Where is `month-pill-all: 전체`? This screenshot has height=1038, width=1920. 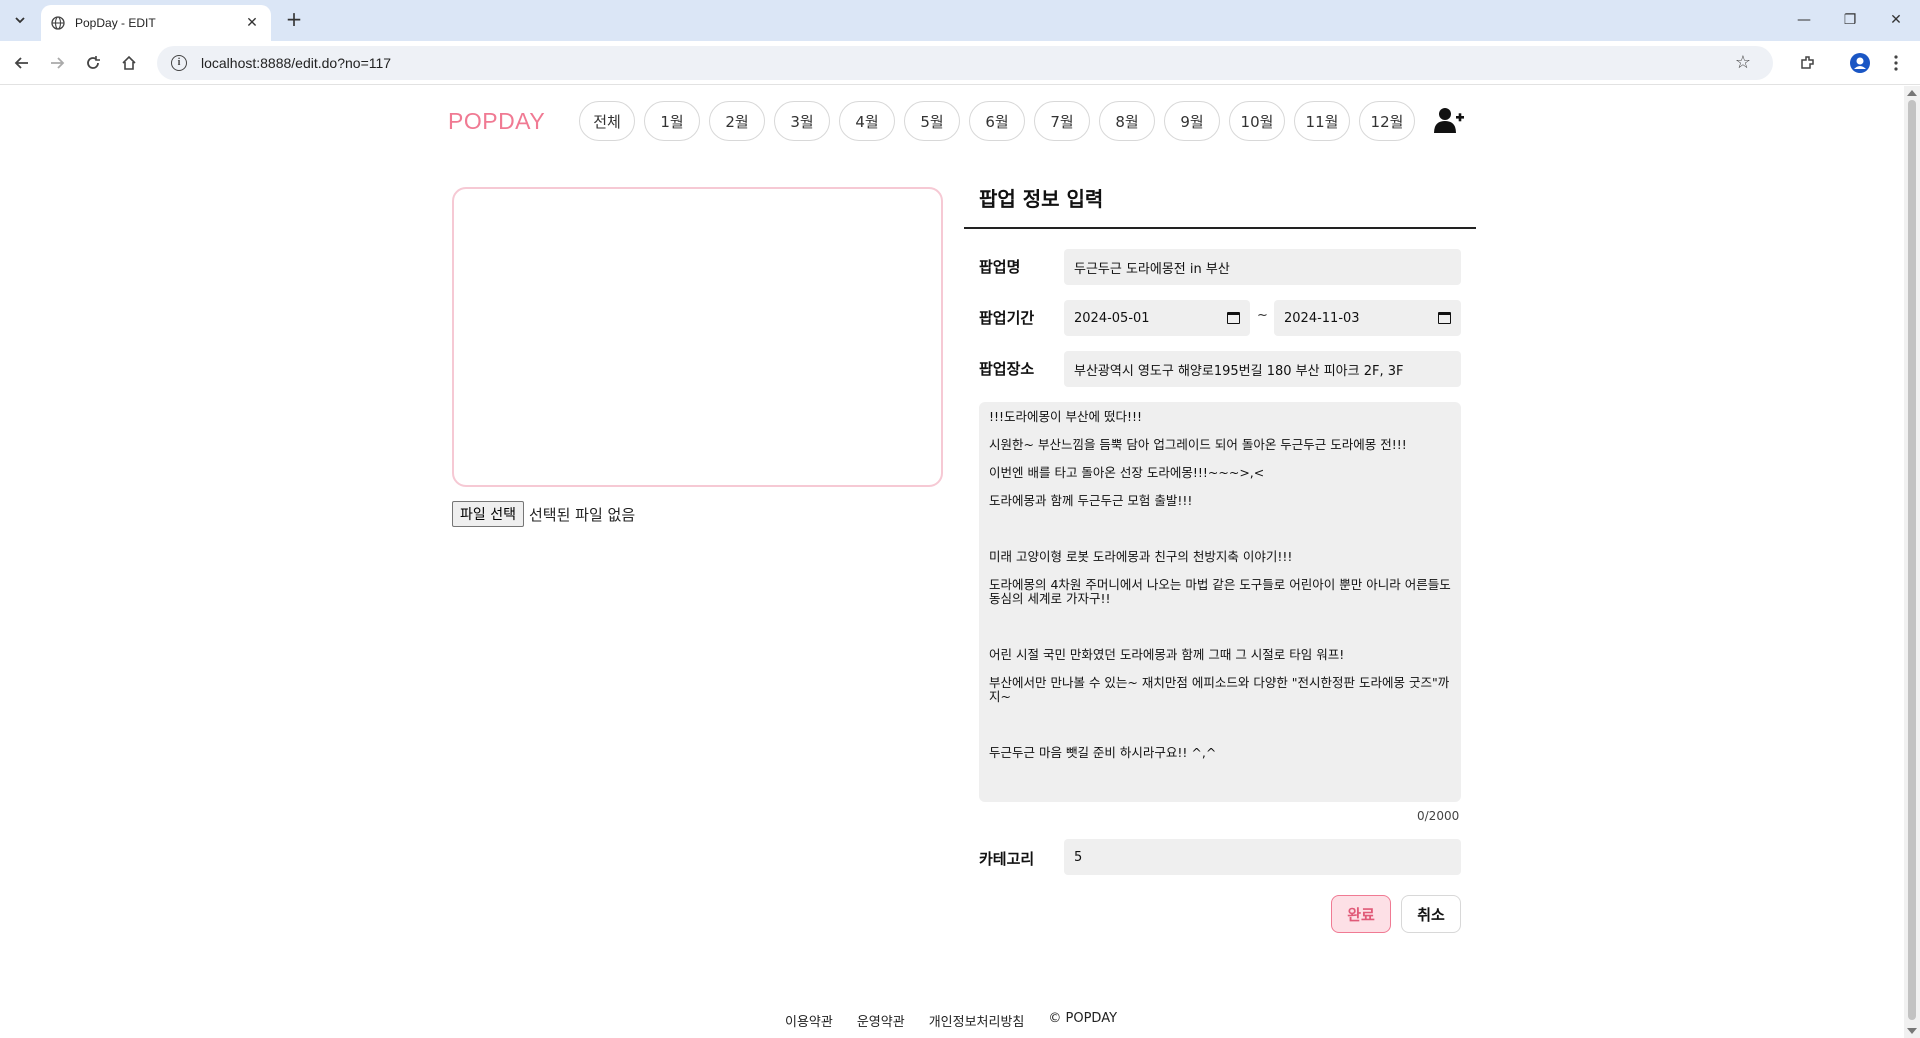
month-pill-all: 전체 is located at coordinates (607, 121).